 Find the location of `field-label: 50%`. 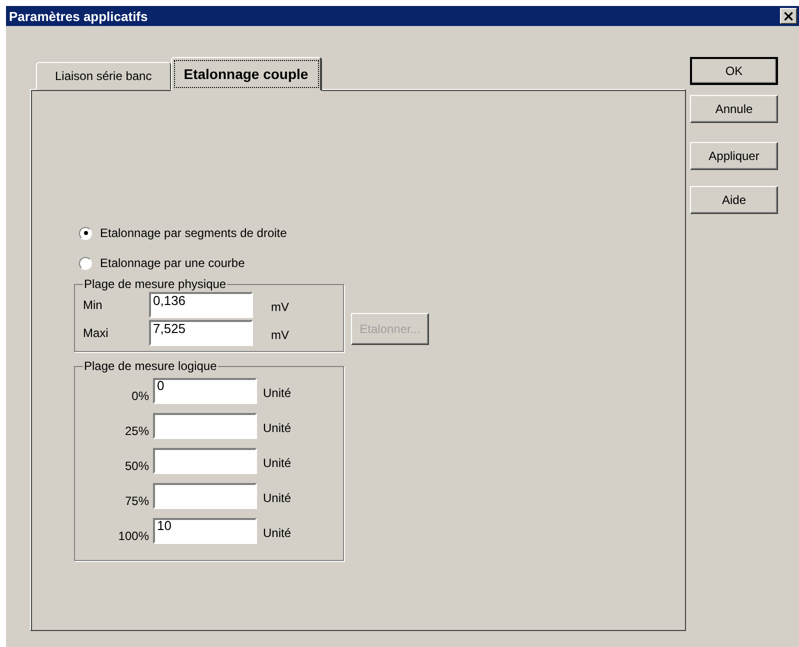

field-label: 50% is located at coordinates (137, 465).